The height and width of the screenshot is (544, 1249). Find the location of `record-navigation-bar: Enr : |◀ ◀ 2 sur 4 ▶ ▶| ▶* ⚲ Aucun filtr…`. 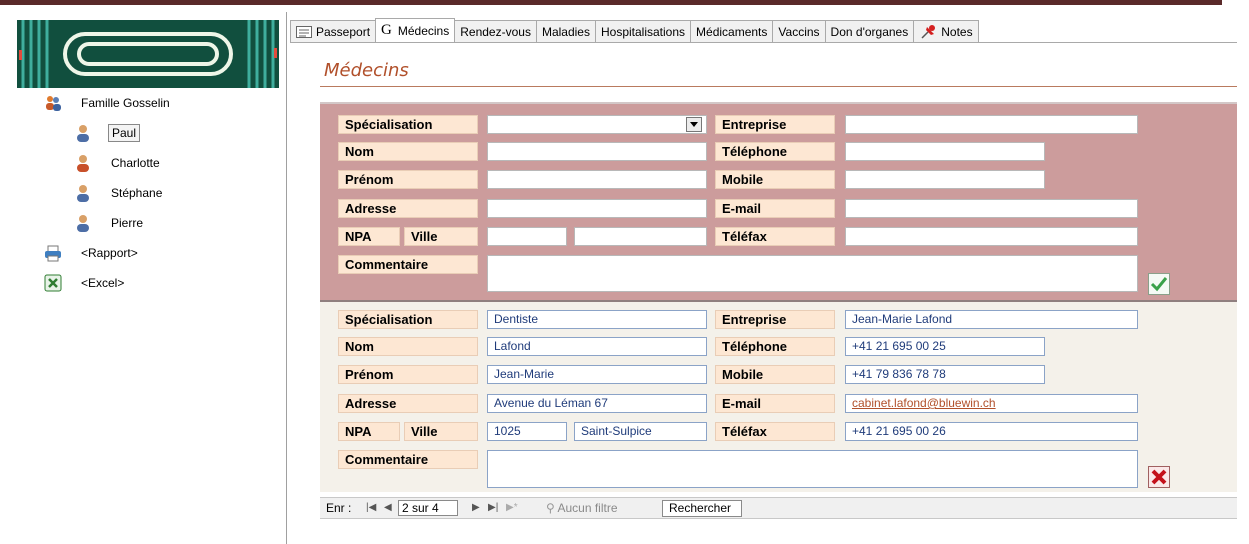

record-navigation-bar: Enr : |◀ ◀ 2 sur 4 ▶ ▶| ▶* ⚲ Aucun filtr… is located at coordinates (778, 508).